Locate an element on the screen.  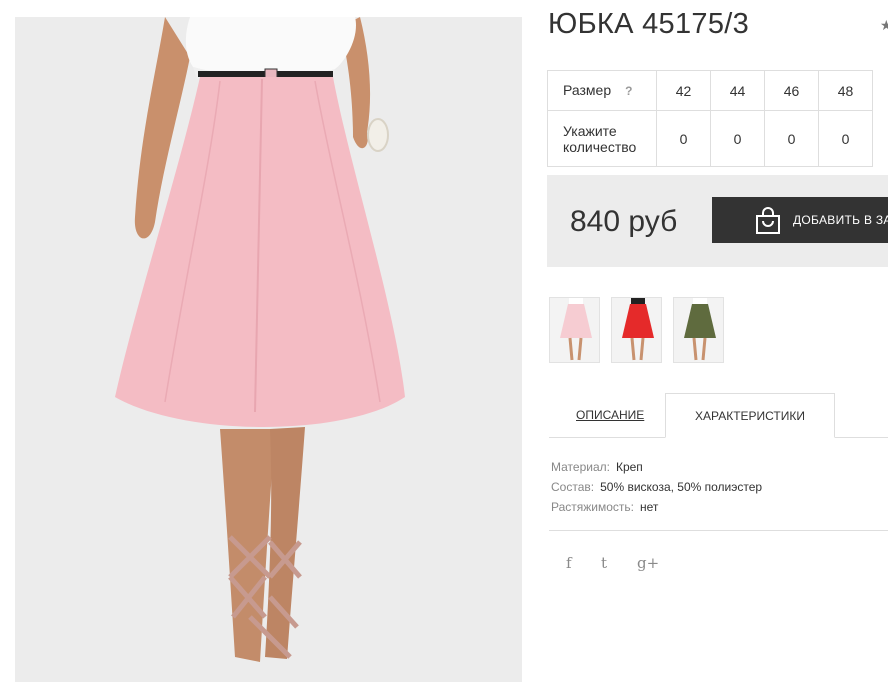
product-price: 840 руб is located at coordinates (624, 221).